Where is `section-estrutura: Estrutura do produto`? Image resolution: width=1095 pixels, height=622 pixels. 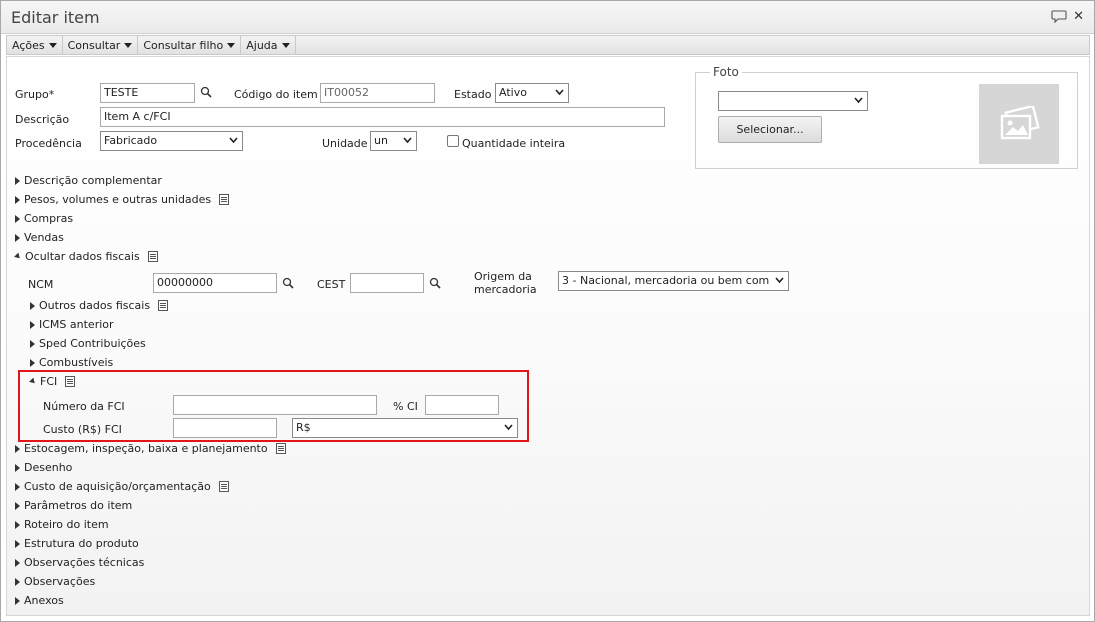
section-estrutura: Estrutura do produto is located at coordinates (77, 543).